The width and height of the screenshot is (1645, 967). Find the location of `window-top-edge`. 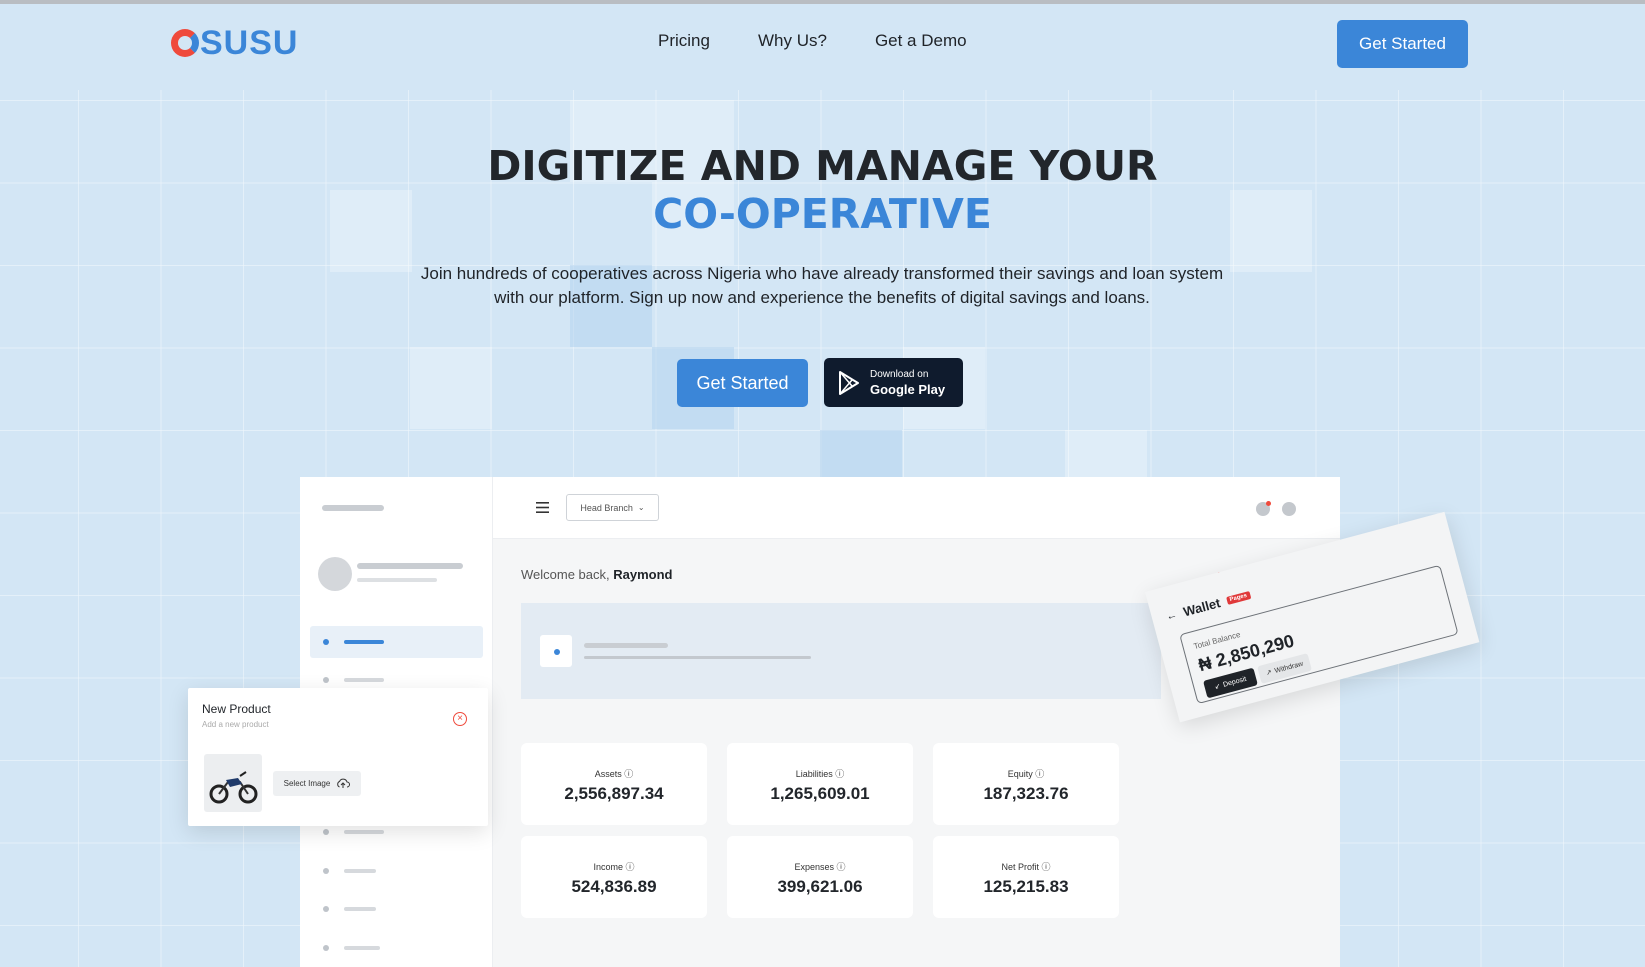

window-top-edge is located at coordinates (822, 2).